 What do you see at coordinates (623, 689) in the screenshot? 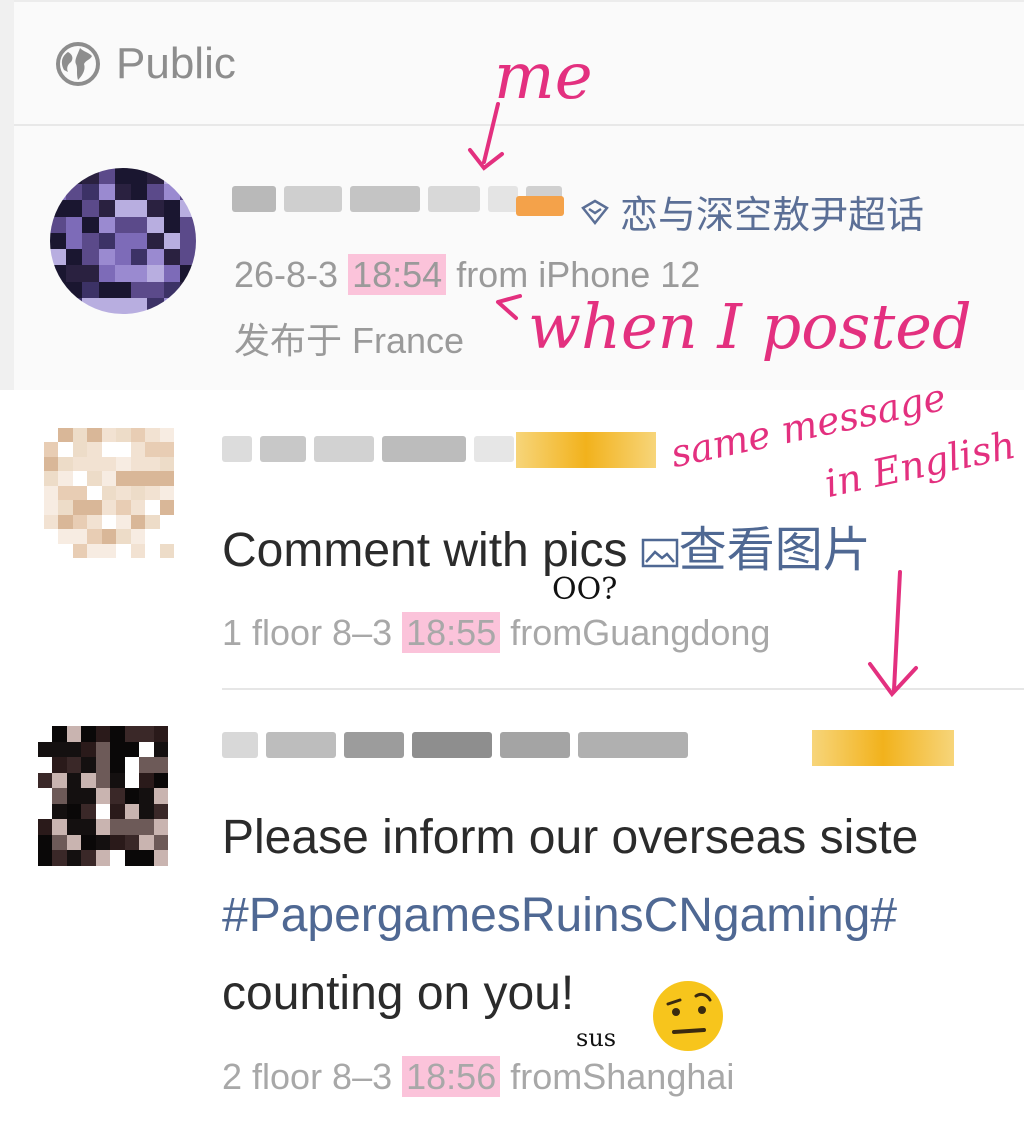
I see `divider` at bounding box center [623, 689].